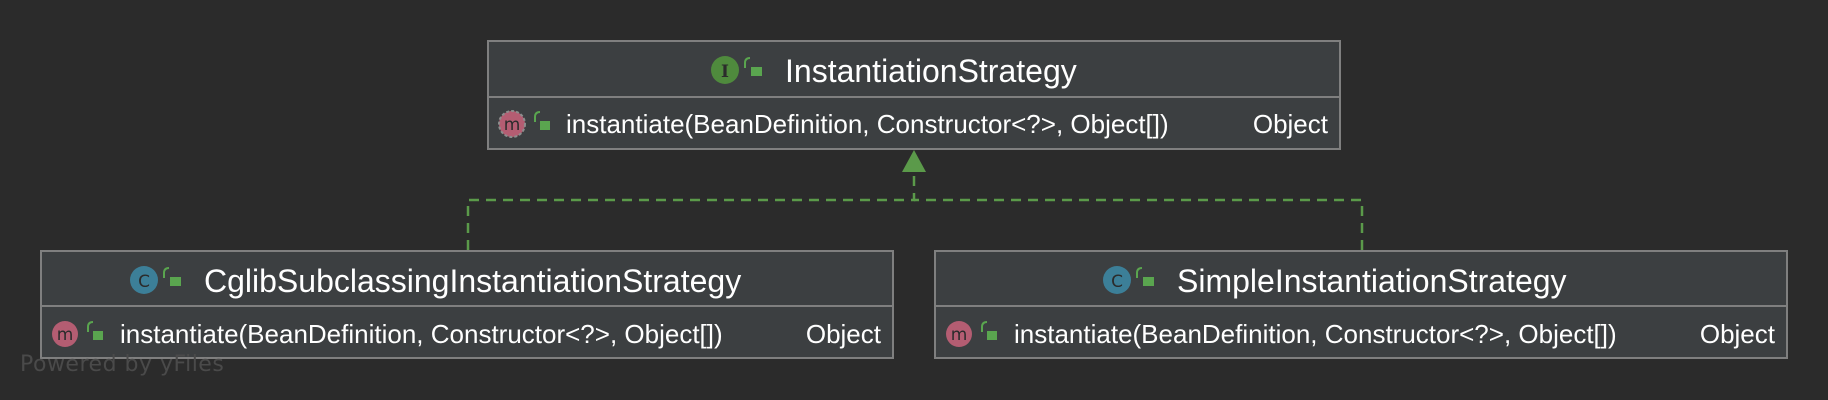  I want to click on interface-icon-letter: I, so click(725, 72).